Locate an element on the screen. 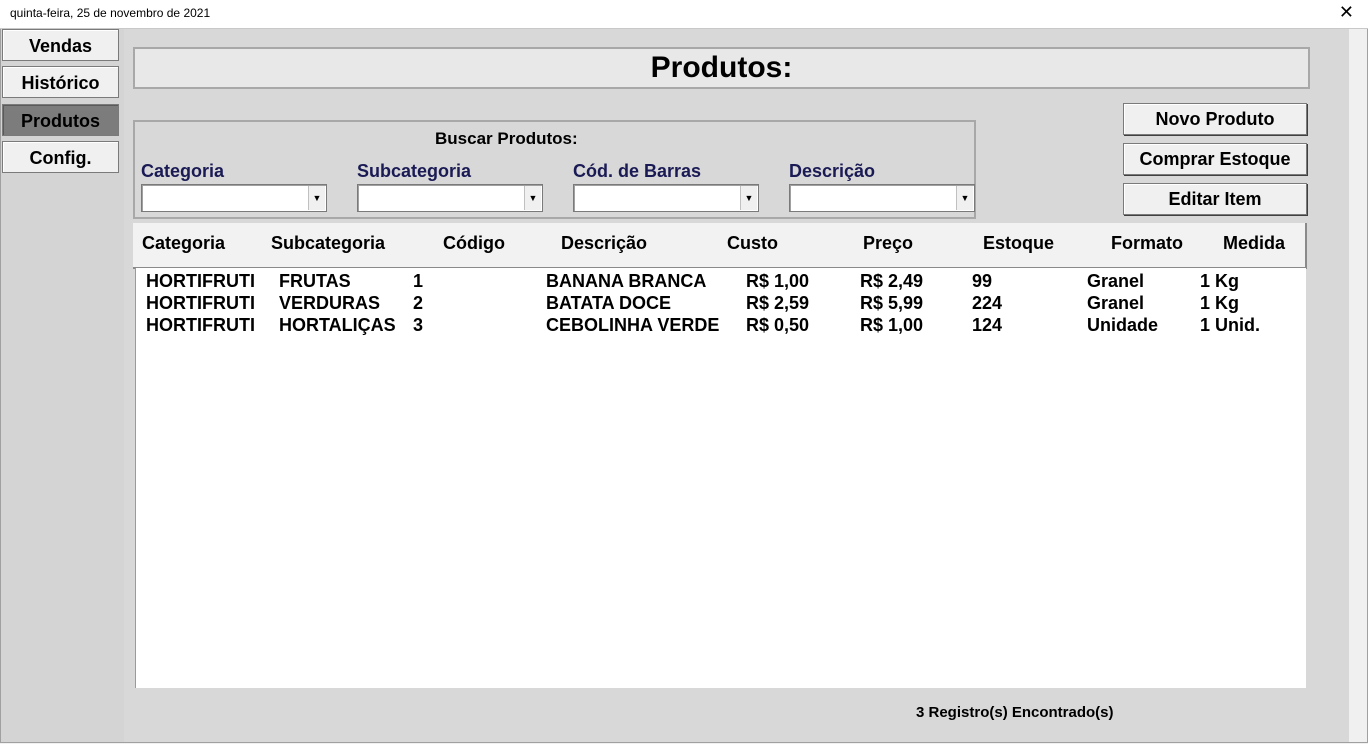 The image size is (1368, 744). cell-subcategoria: HORTALIÇAS is located at coordinates (337, 325).